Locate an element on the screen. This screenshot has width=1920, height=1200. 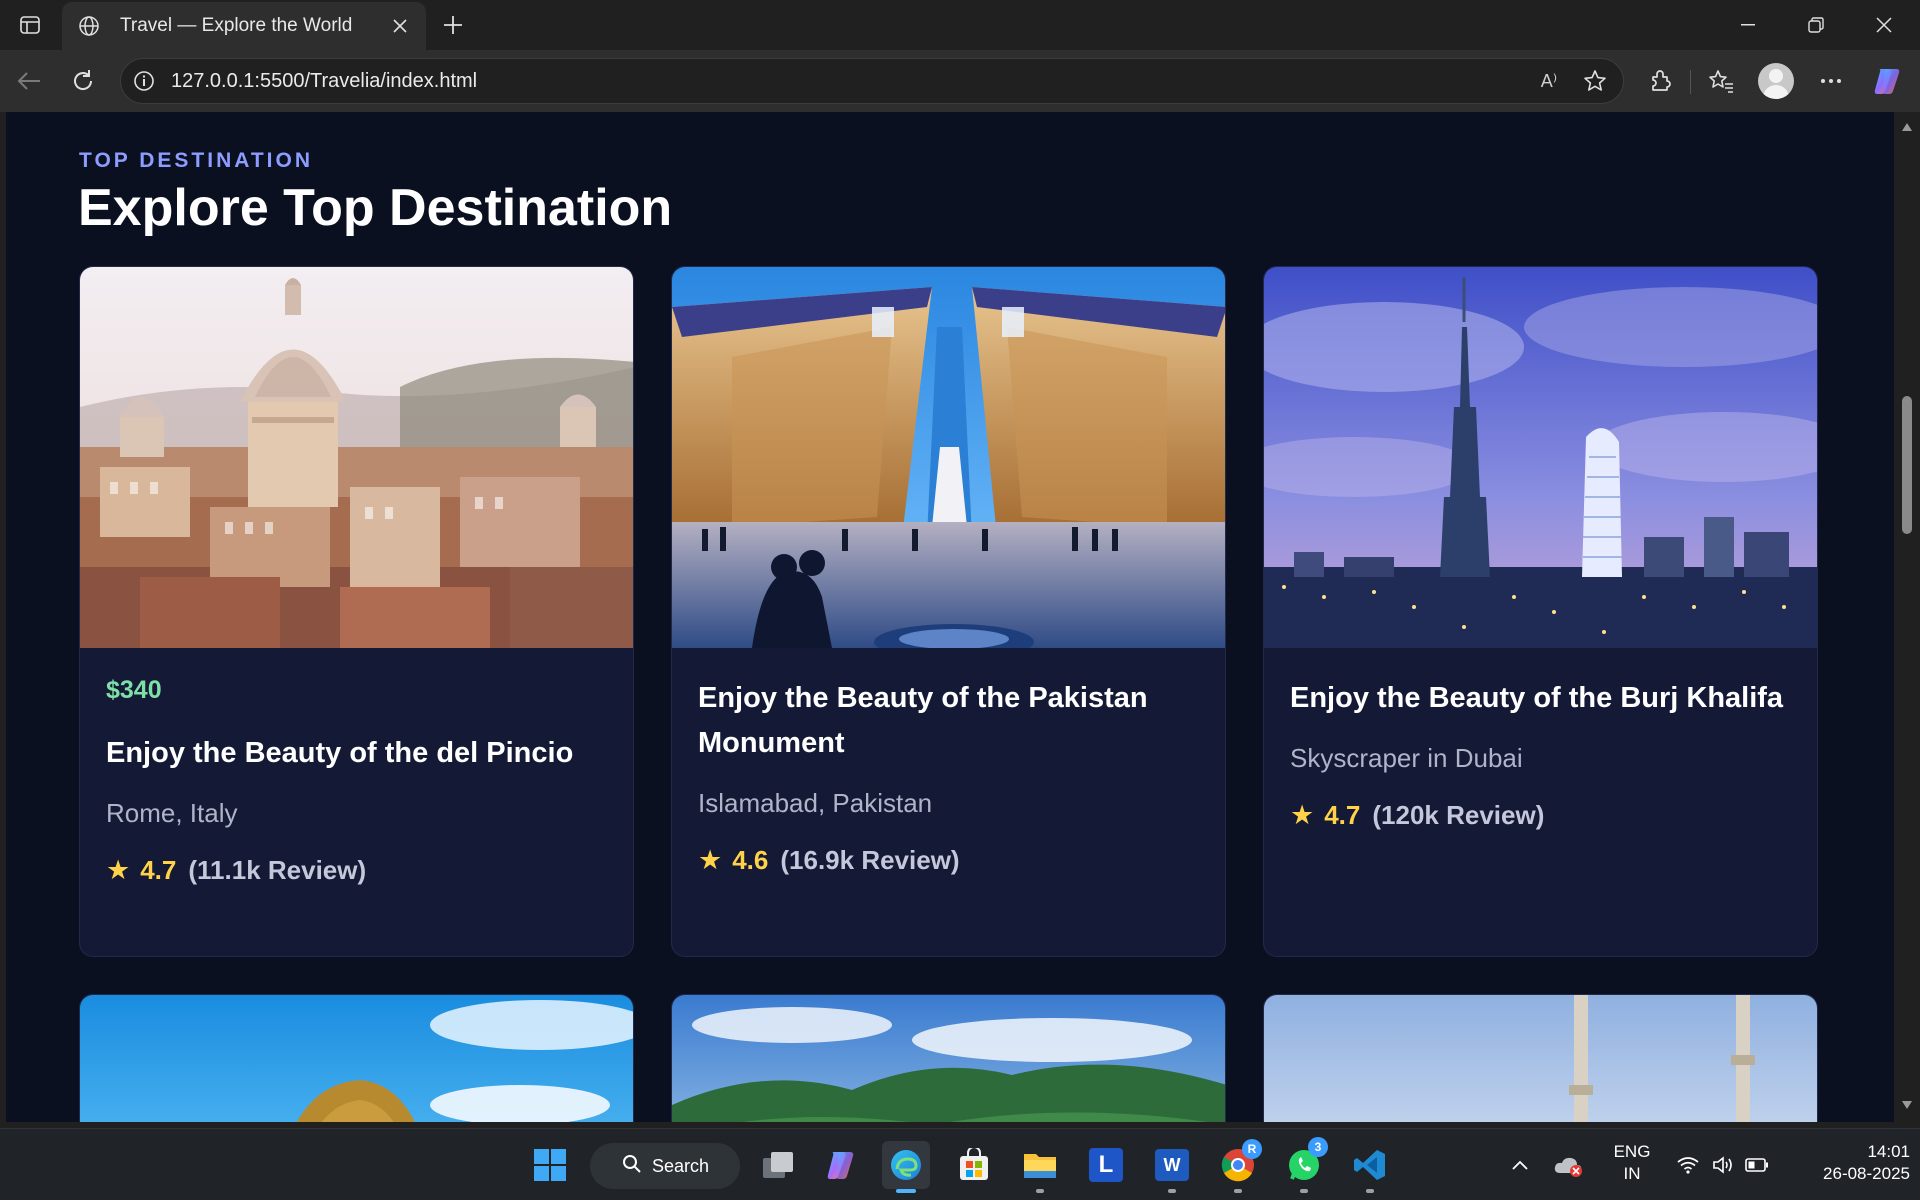
profile-avatar is located at coordinates (1776, 81).